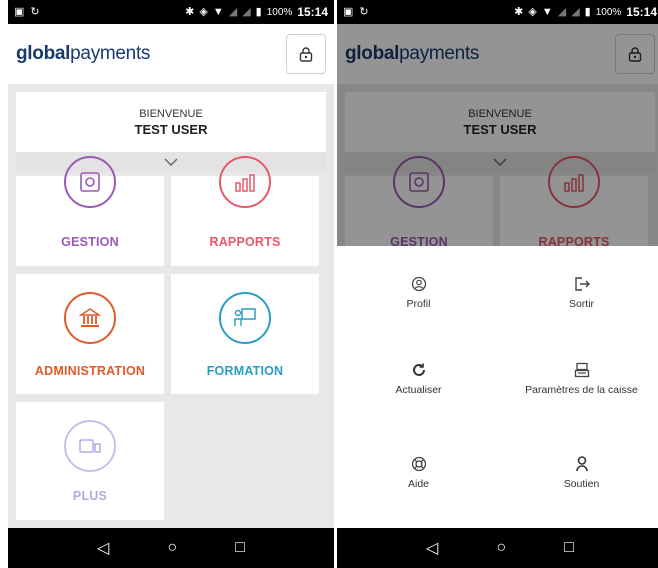  What do you see at coordinates (581, 484) in the screenshot?
I see `menu-label: Soutien` at bounding box center [581, 484].